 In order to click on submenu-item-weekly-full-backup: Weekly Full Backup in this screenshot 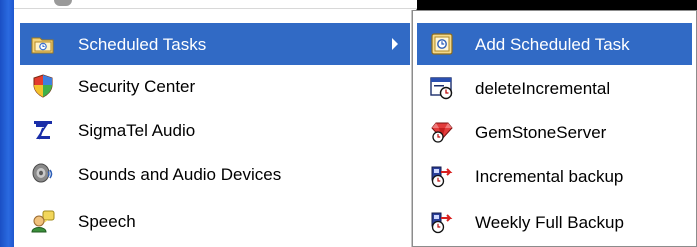, I will do `click(554, 222)`.